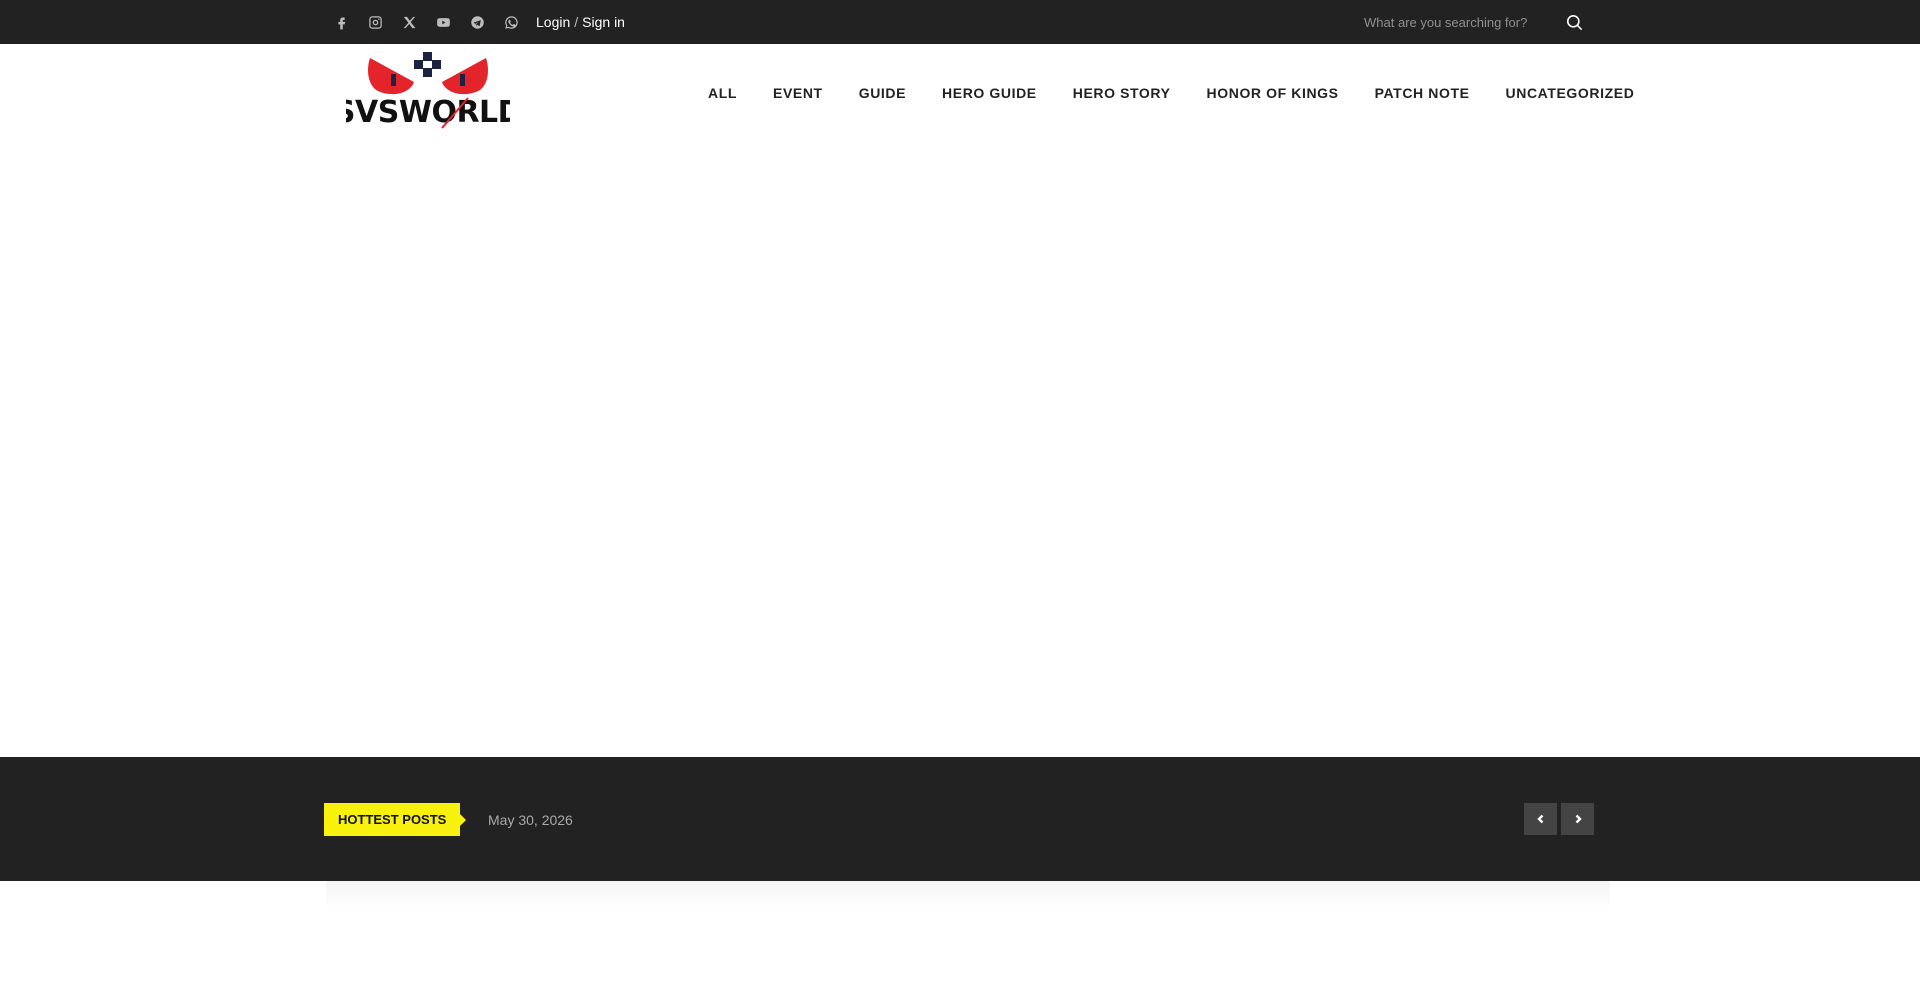 The height and width of the screenshot is (993, 1920). What do you see at coordinates (395, 819) in the screenshot?
I see `hottest-posts-badge: HOTTEST POSTS` at bounding box center [395, 819].